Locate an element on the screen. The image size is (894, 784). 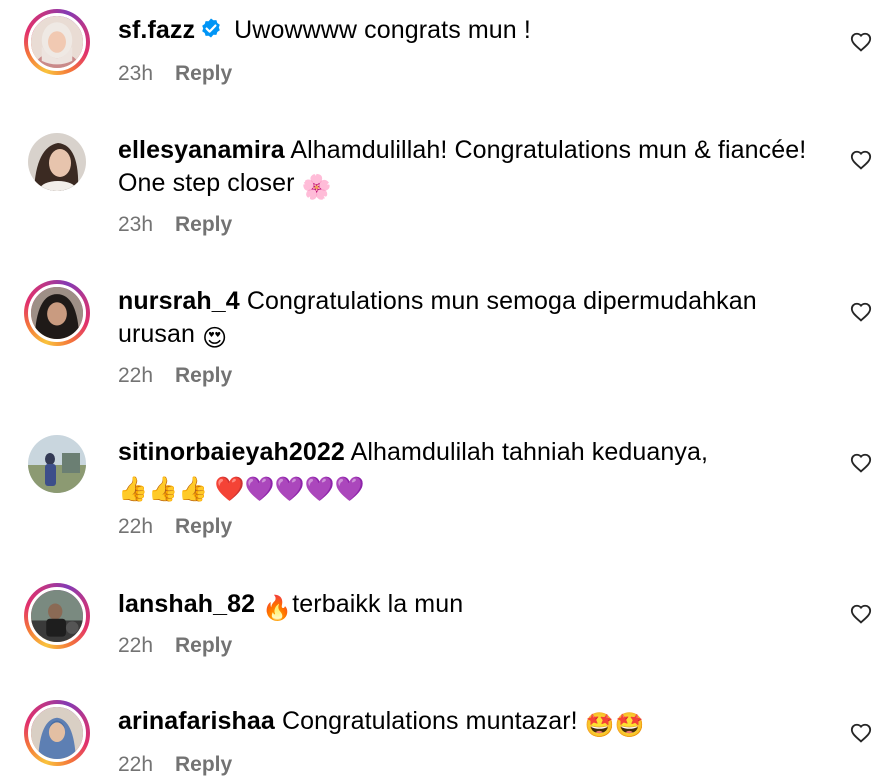
comment-text-block: sf.fazz Uwowwww congrats mun ! is located at coordinates (468, 30).